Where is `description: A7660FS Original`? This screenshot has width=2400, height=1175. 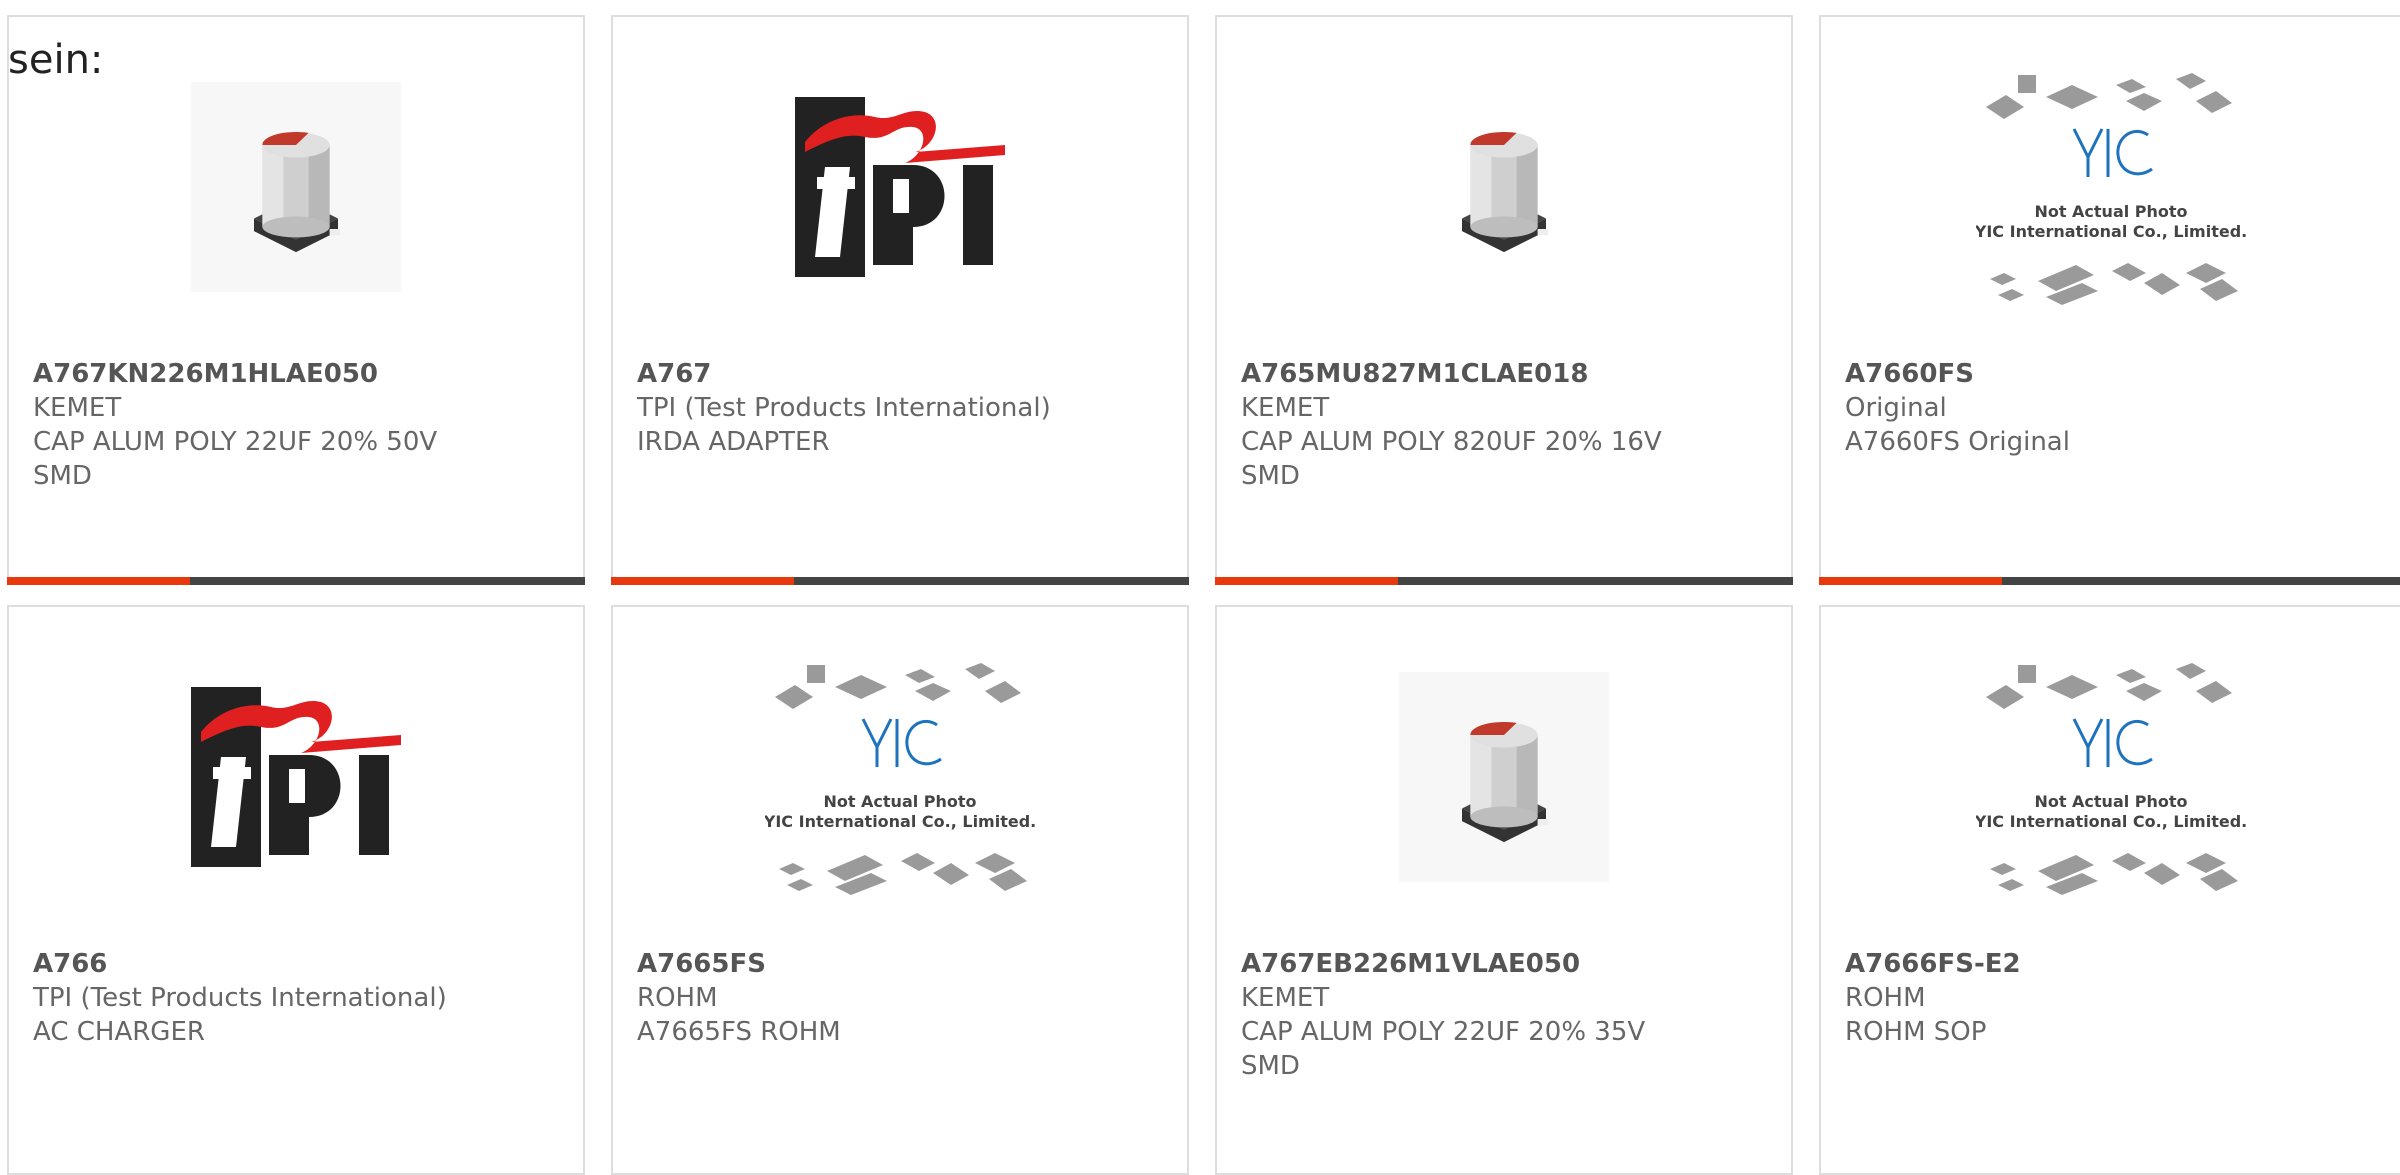
description: A7660FS Original is located at coordinates (1957, 442).